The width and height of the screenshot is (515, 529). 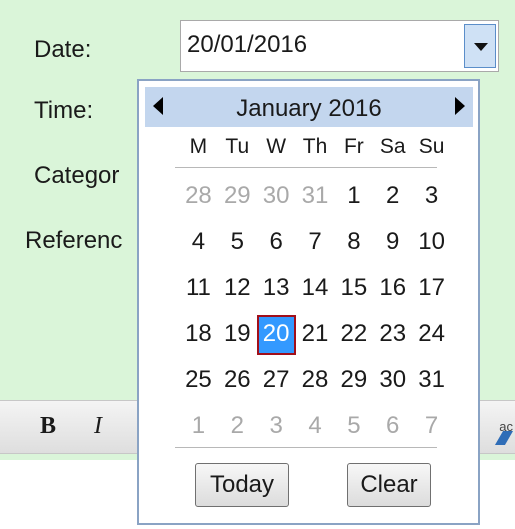 I want to click on weekday-label: Sa, so click(x=392, y=146).